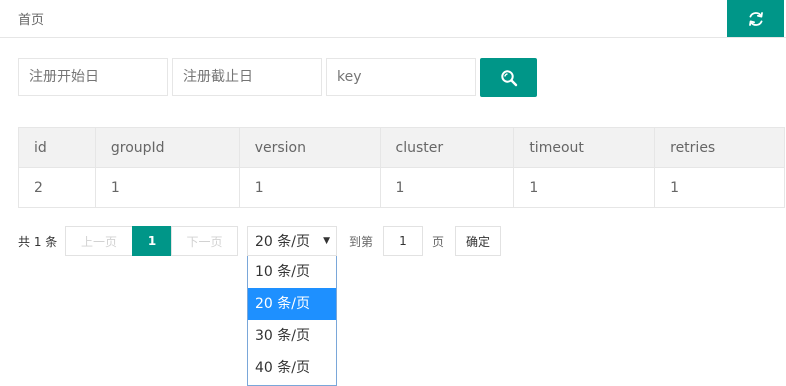  Describe the element at coordinates (719, 187) in the screenshot. I see `cell-retries: 1` at that location.